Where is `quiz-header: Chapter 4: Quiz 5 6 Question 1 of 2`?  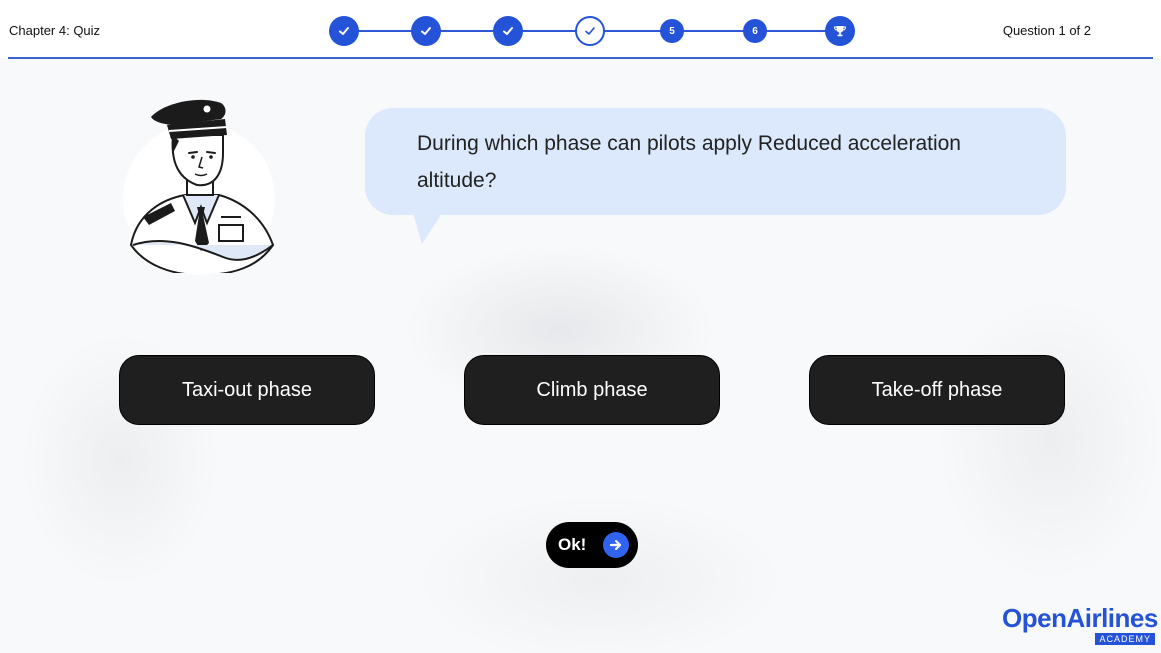
quiz-header: Chapter 4: Quiz 5 6 Question 1 of 2 is located at coordinates (580, 29).